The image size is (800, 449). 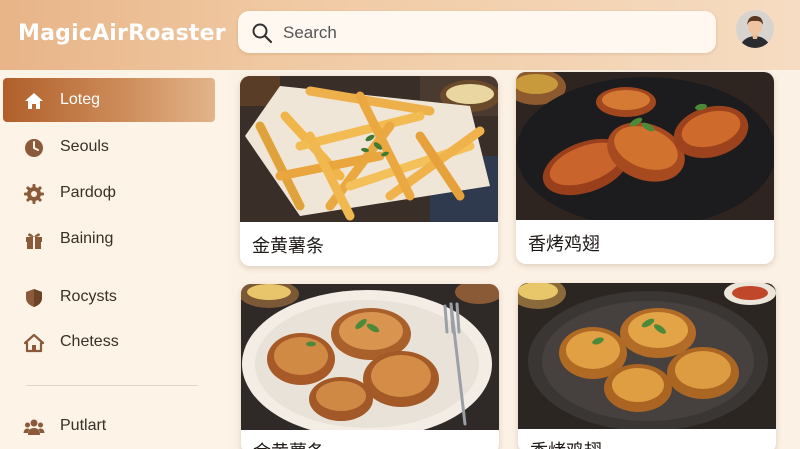 I want to click on sidebar-item-label: Baining, so click(x=87, y=238).